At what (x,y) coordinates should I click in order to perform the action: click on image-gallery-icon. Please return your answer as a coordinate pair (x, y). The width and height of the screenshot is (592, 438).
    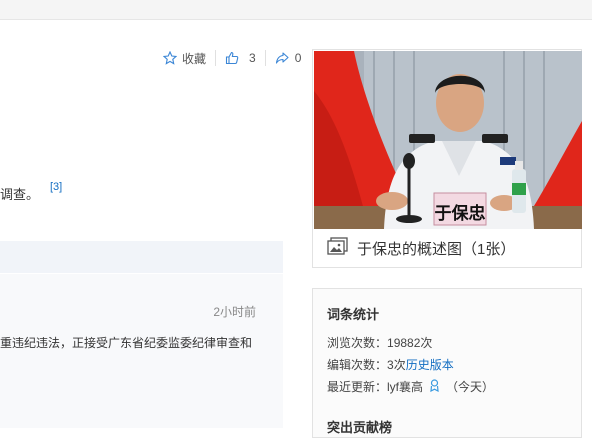
    Looking at the image, I should click on (337, 248).